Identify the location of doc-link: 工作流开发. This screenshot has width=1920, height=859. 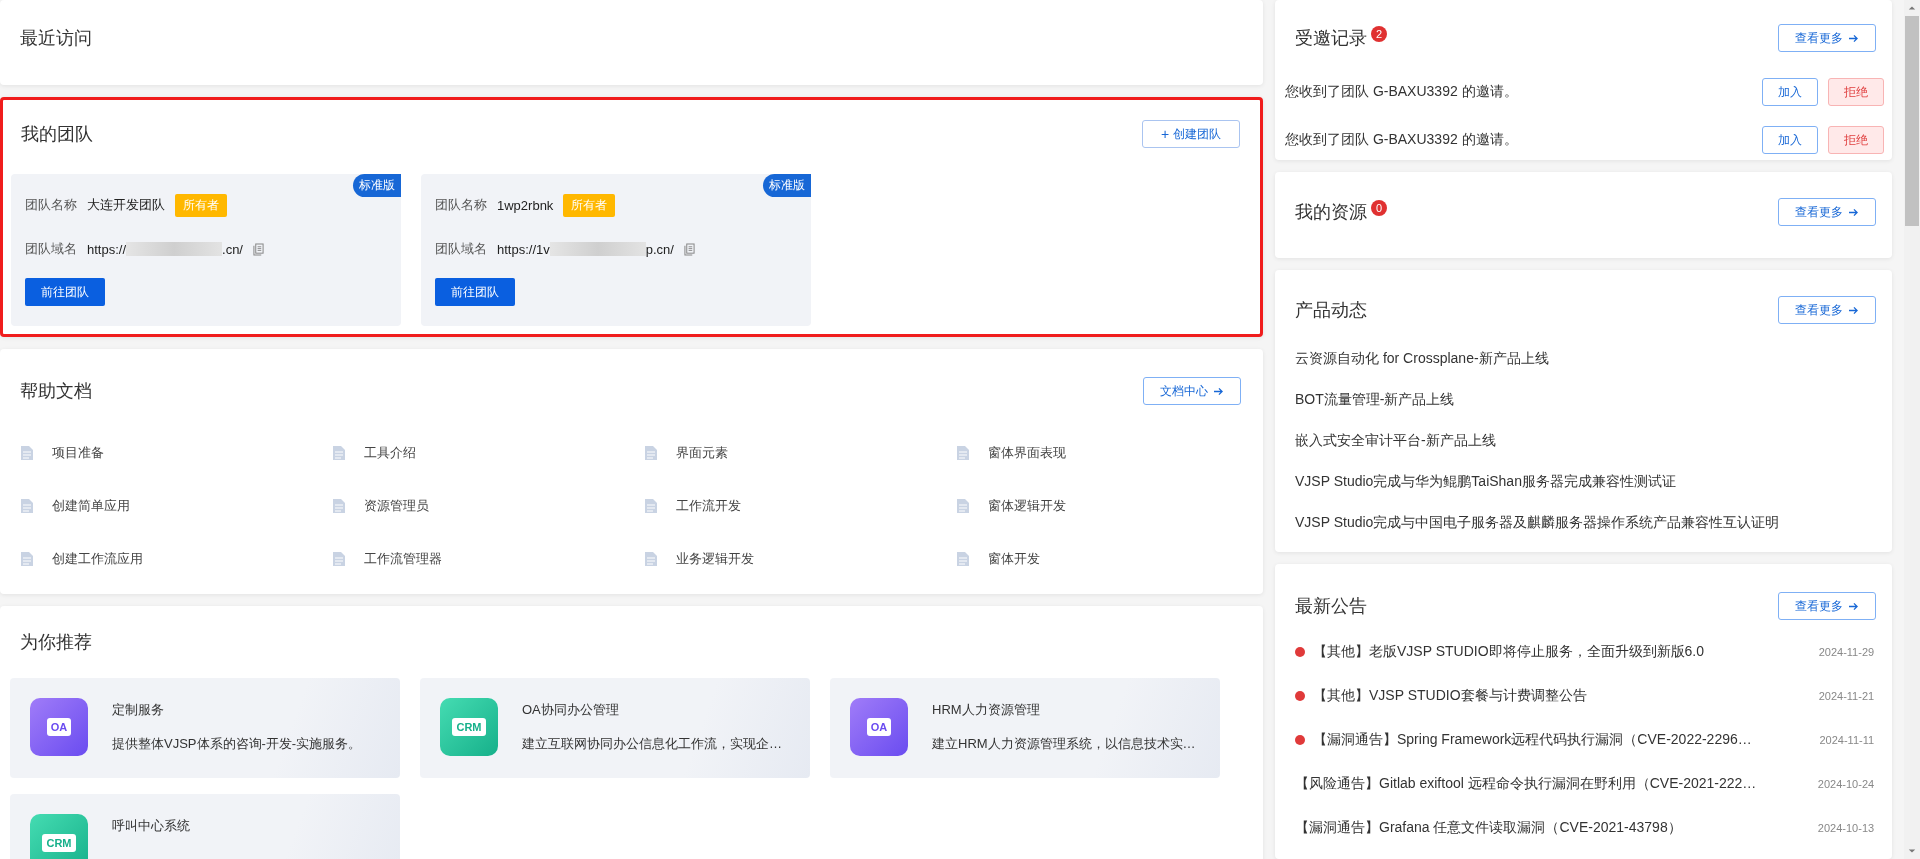
(800, 505).